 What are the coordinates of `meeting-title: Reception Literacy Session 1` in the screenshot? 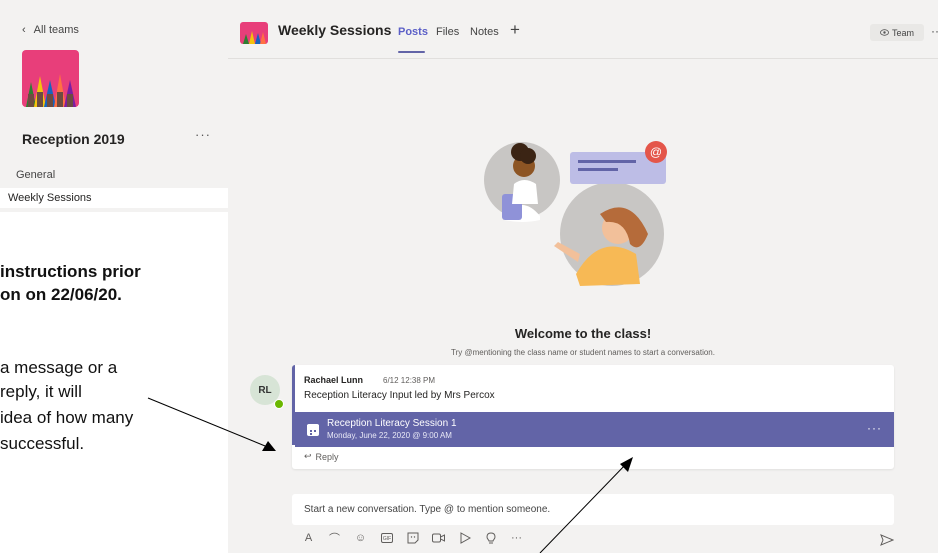 It's located at (392, 423).